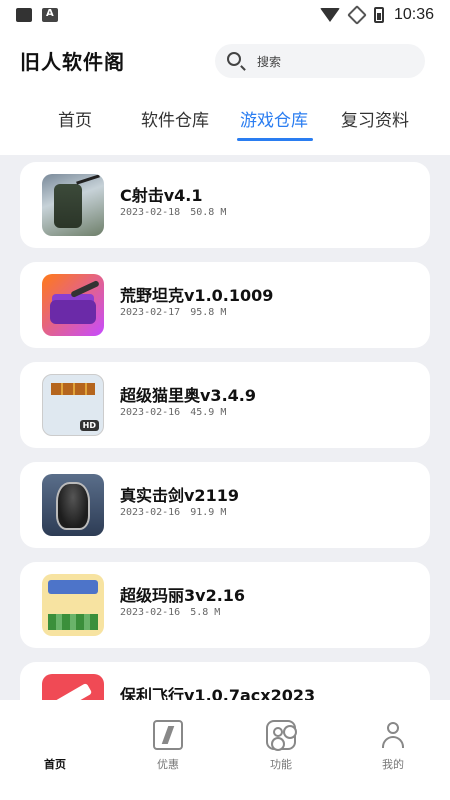  I want to click on status-right: 10:36, so click(376, 15).